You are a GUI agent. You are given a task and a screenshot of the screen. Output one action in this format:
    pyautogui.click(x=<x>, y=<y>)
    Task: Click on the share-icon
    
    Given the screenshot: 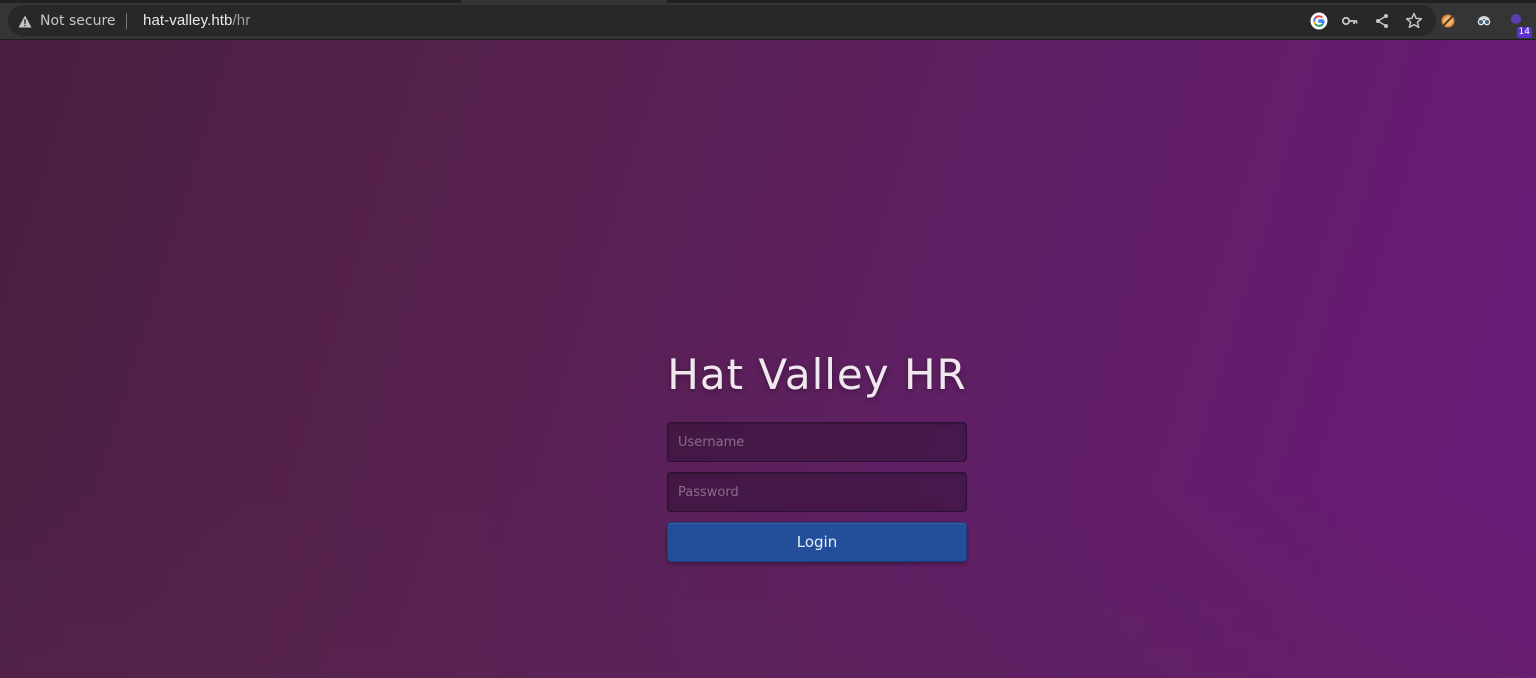 What is the action you would take?
    pyautogui.click(x=1382, y=21)
    